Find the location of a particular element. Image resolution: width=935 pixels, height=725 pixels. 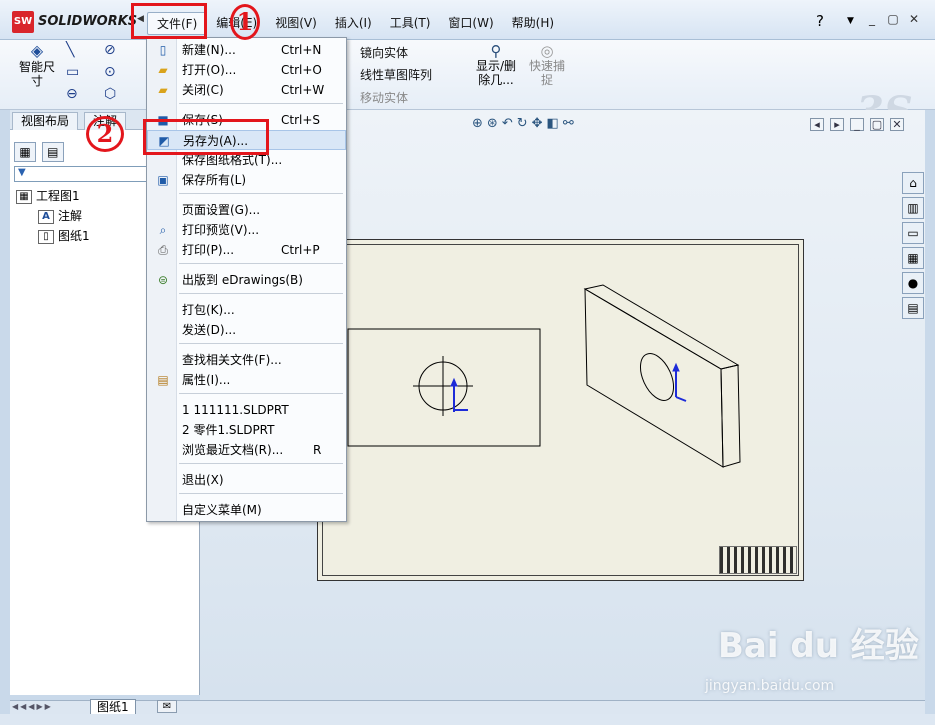

menu-item-save-all: ▣ 保存所有(L) is located at coordinates (246, 180).